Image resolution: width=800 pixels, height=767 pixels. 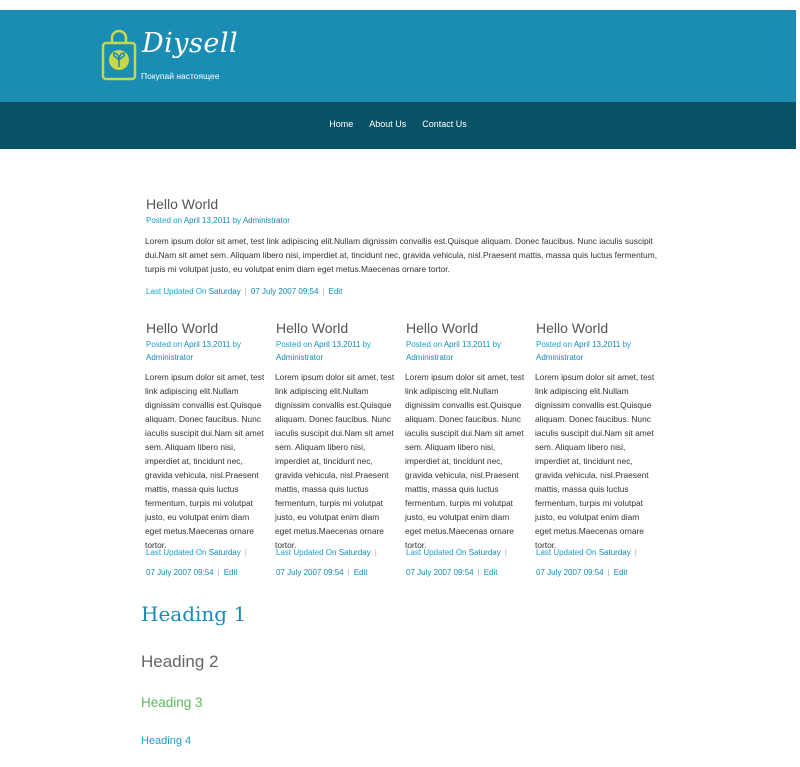 What do you see at coordinates (180, 661) in the screenshot?
I see `heading-2: Heading 2` at bounding box center [180, 661].